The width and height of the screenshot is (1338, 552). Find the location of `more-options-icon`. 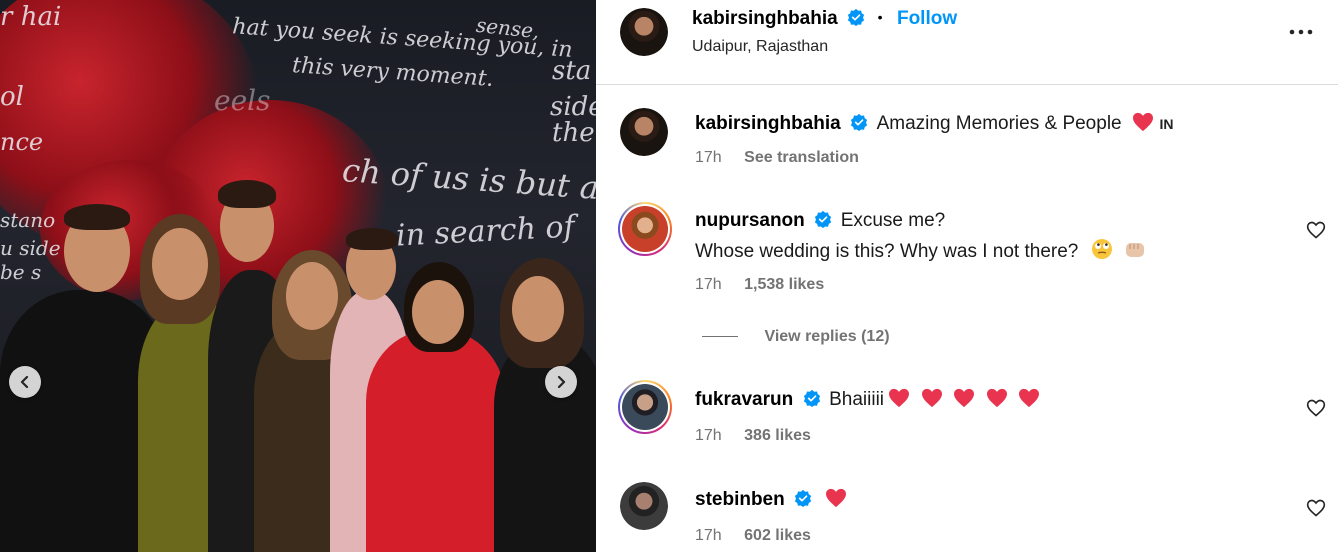

more-options-icon is located at coordinates (1301, 32).